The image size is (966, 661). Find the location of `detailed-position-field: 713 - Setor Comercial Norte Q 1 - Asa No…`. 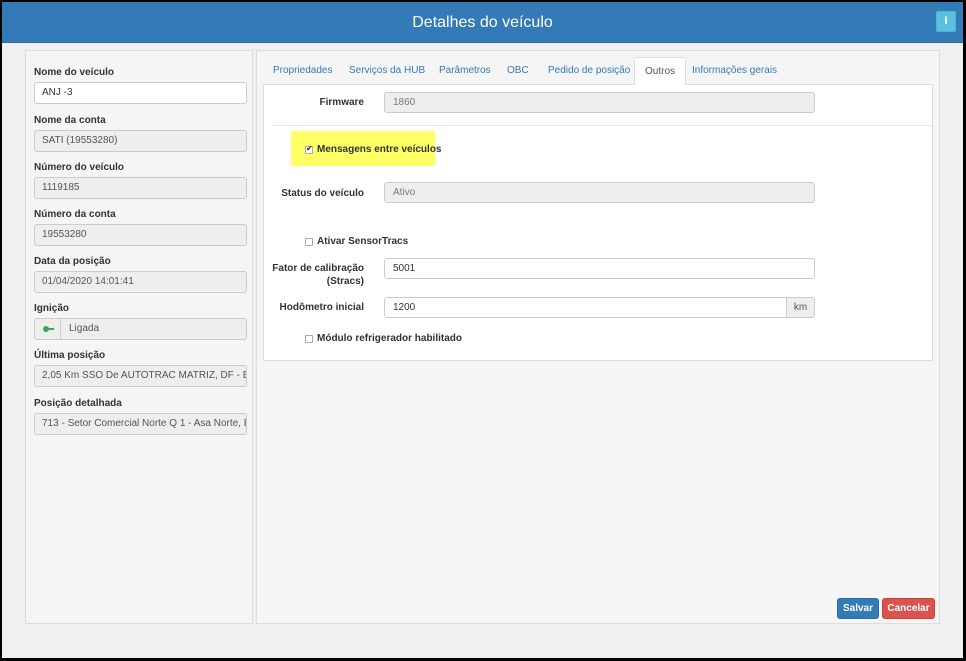

detailed-position-field: 713 - Setor Comercial Norte Q 1 - Asa No… is located at coordinates (140, 424).